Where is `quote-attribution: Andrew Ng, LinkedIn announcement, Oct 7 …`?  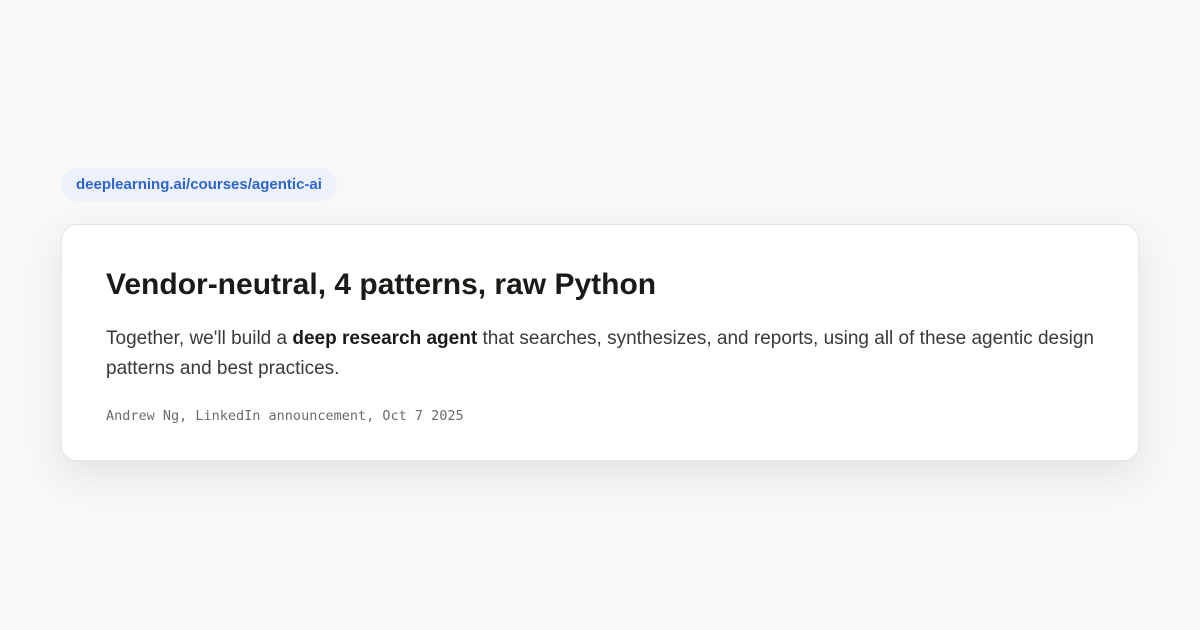 quote-attribution: Andrew Ng, LinkedIn announcement, Oct 7 … is located at coordinates (285, 416).